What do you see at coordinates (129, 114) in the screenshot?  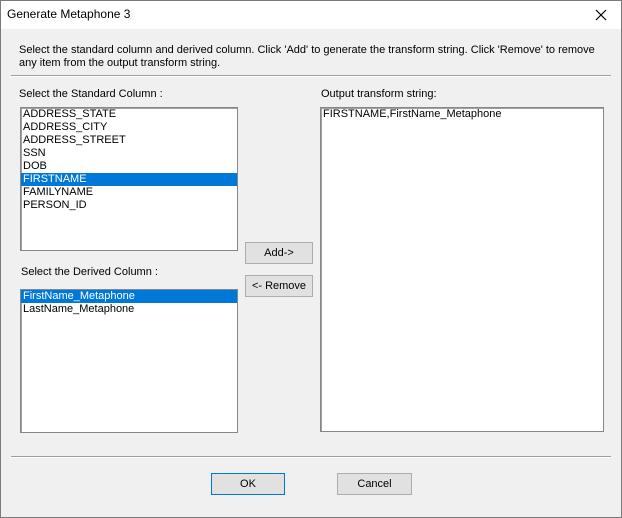 I see `list-item: ADDRESS_STATE` at bounding box center [129, 114].